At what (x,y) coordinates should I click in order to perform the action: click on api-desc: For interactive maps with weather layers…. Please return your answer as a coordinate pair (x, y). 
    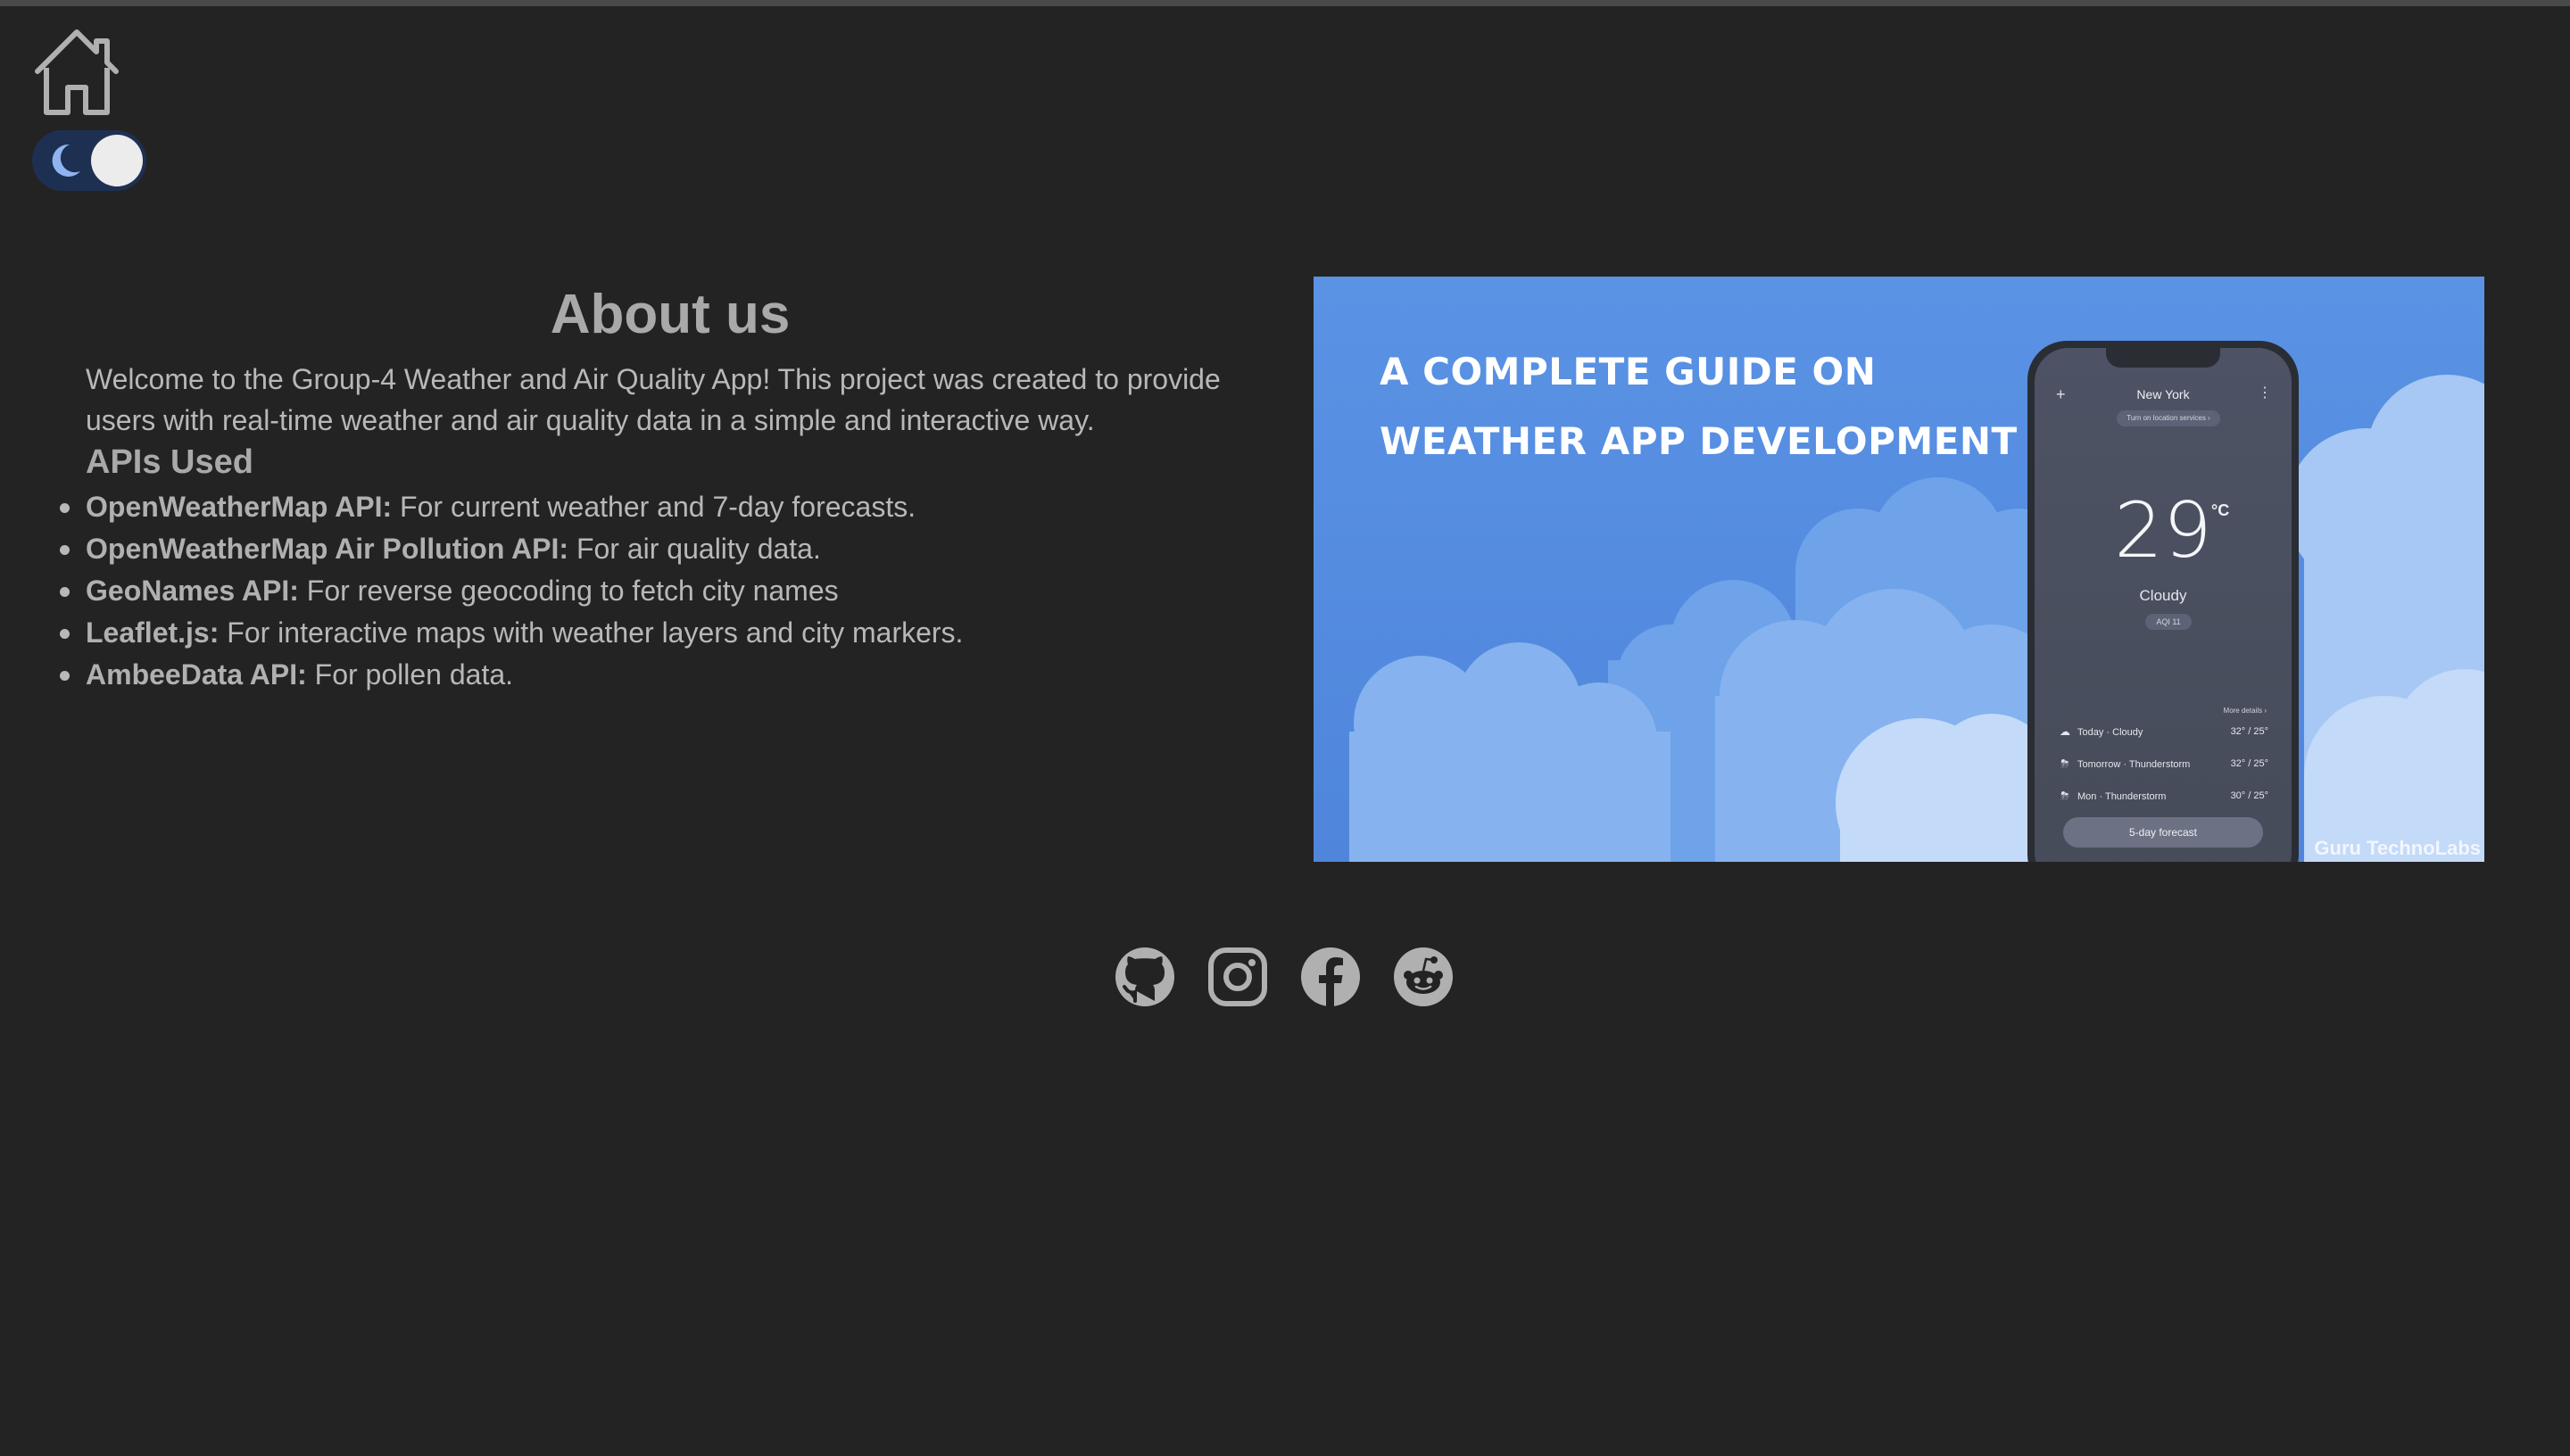
    Looking at the image, I should click on (591, 632).